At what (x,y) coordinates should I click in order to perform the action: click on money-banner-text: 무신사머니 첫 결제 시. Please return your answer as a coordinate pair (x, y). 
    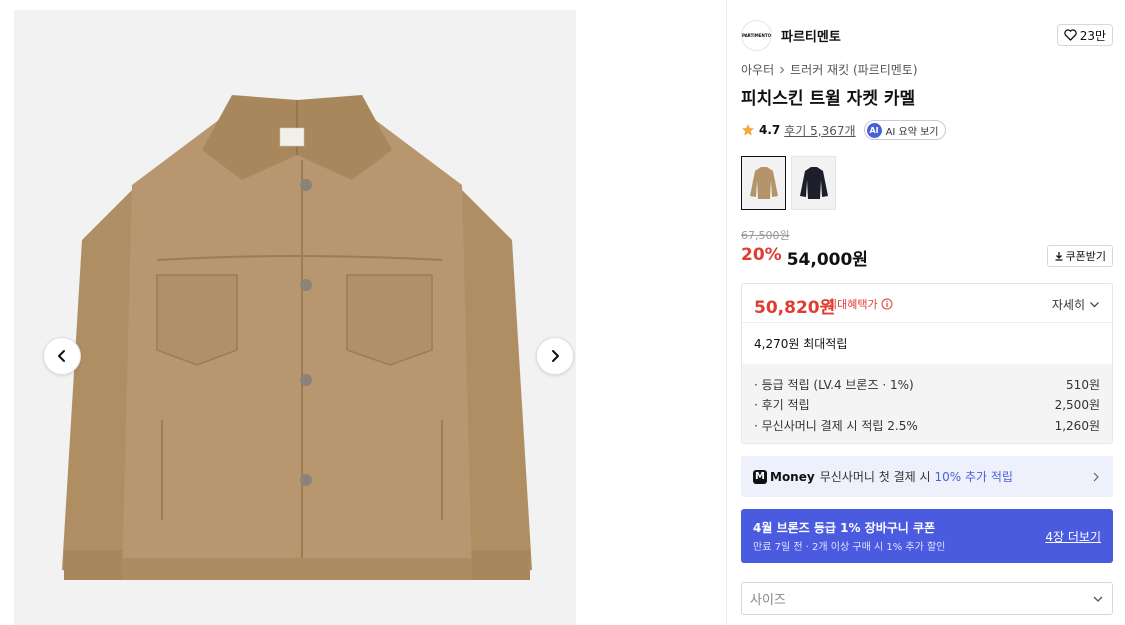
    Looking at the image, I should click on (875, 477).